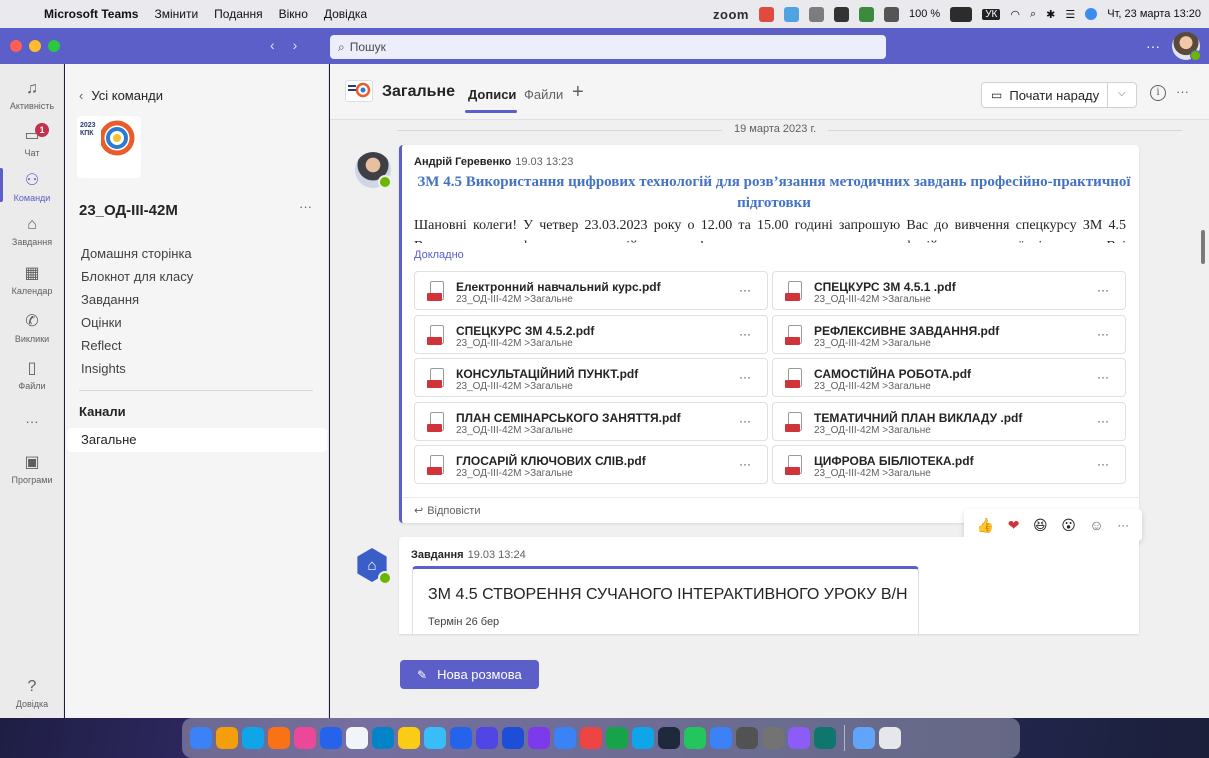 The width and height of the screenshot is (1209, 758). I want to click on author-avatar, so click(373, 170).